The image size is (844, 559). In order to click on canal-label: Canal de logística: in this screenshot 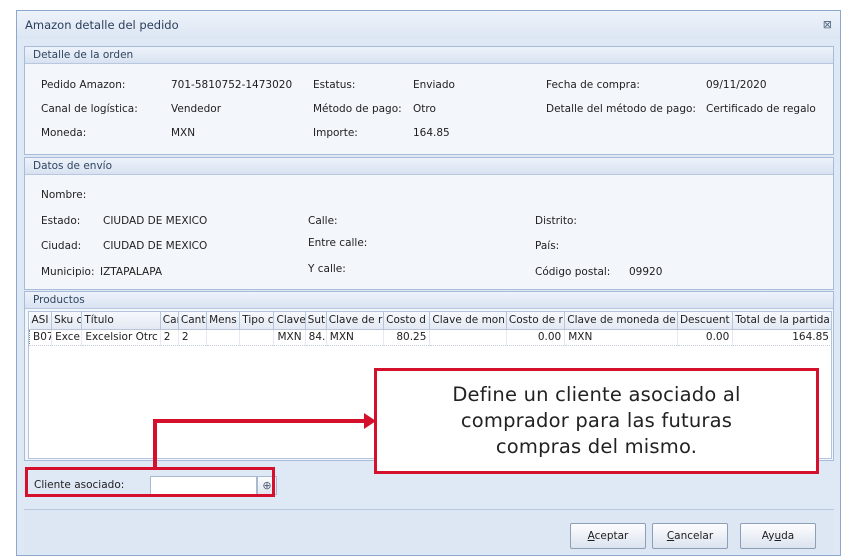, I will do `click(89, 109)`.